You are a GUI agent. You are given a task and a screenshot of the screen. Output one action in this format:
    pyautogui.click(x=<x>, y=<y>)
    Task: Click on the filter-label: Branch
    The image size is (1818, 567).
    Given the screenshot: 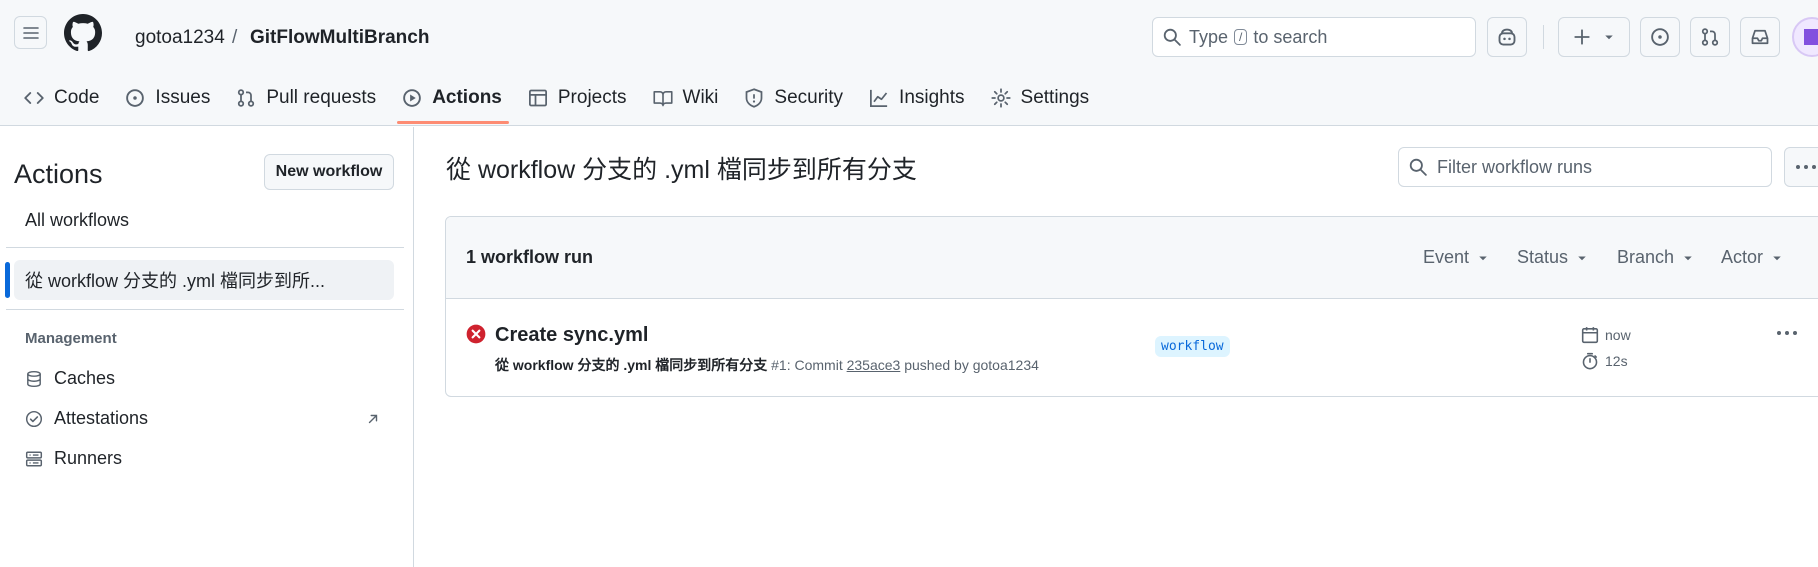 What is the action you would take?
    pyautogui.click(x=1646, y=257)
    